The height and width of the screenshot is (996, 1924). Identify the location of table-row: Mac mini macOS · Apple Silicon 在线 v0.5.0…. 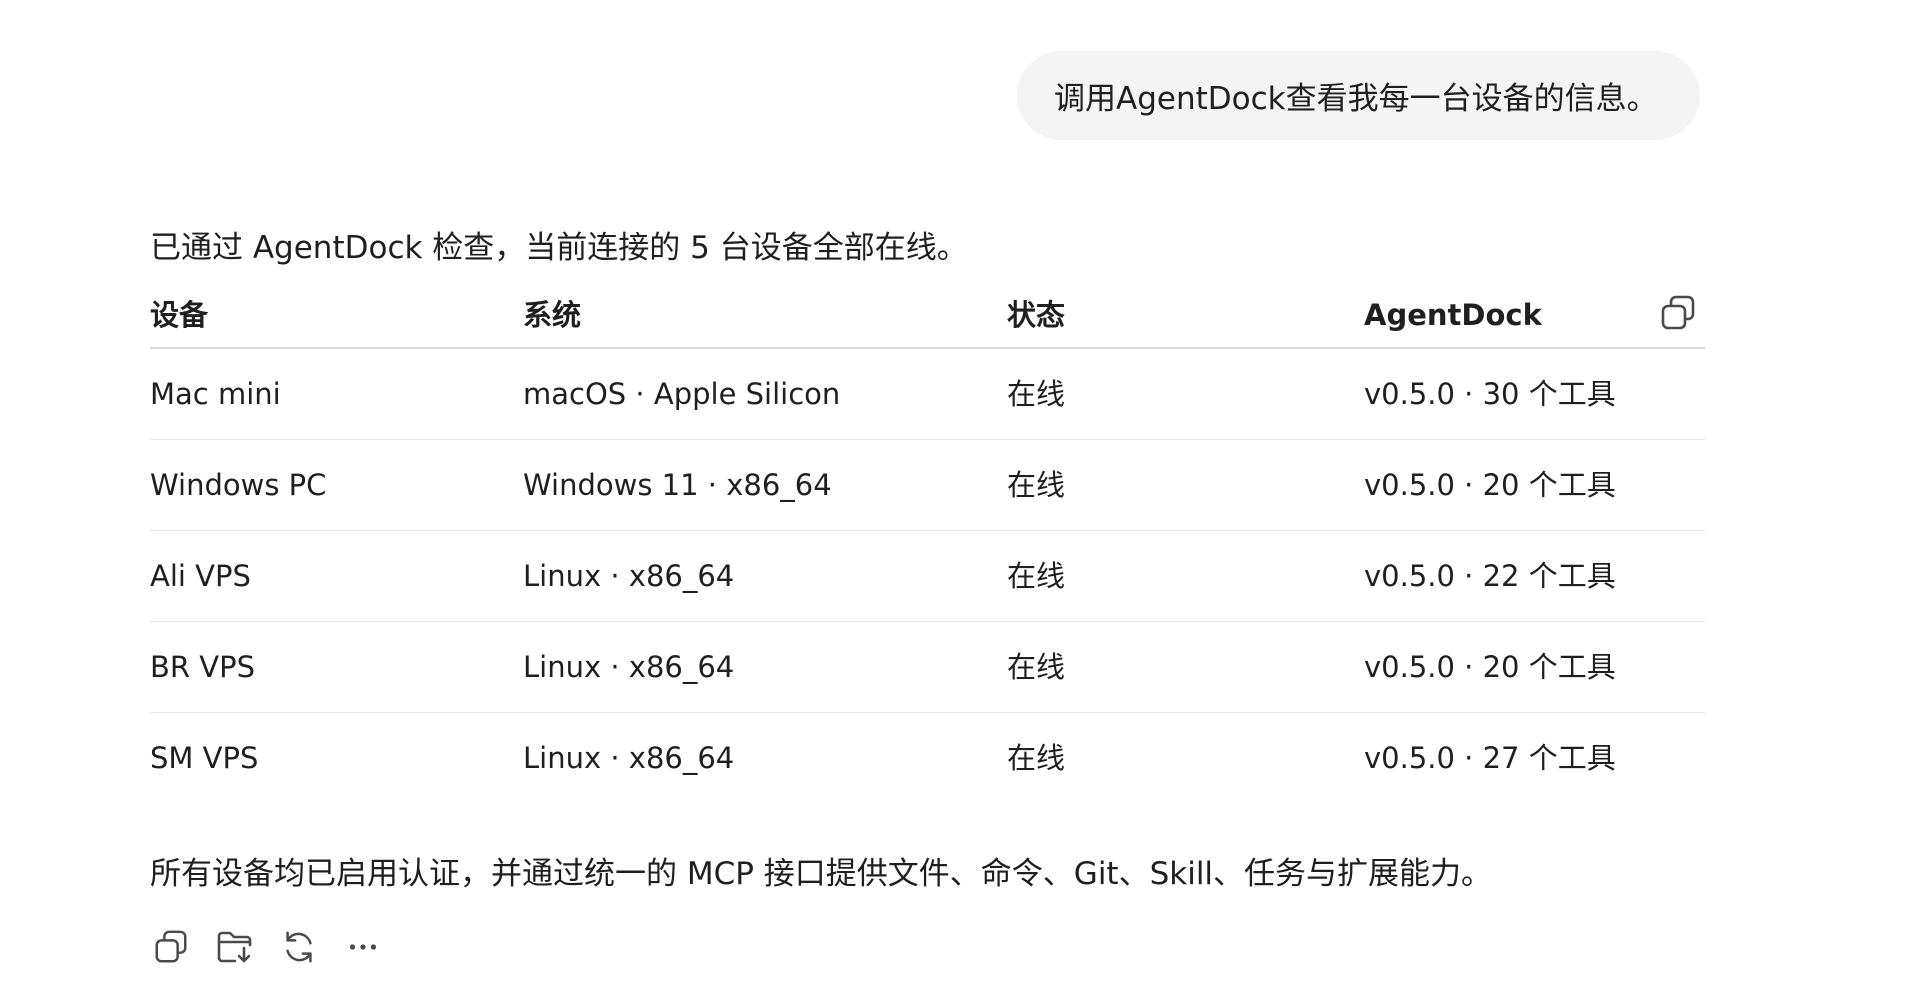
(927, 394).